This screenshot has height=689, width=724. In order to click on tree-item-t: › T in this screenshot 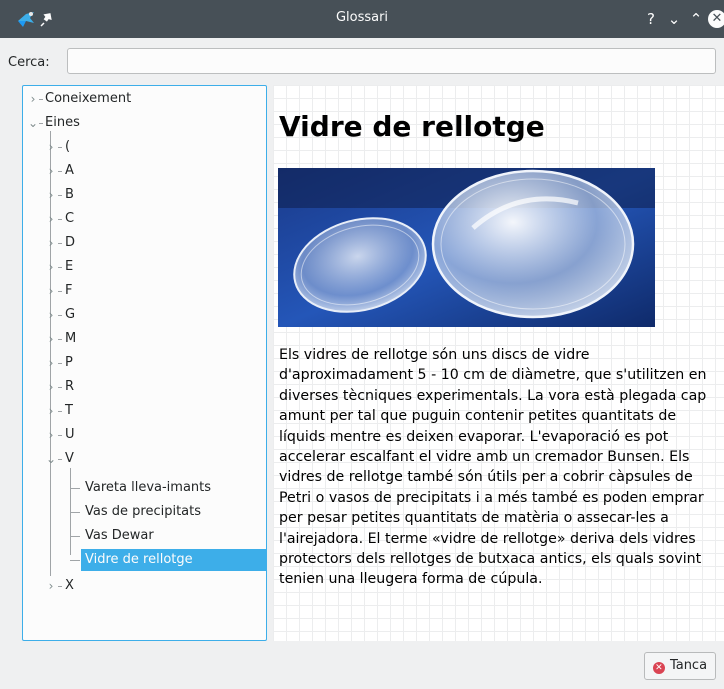, I will do `click(144, 411)`.